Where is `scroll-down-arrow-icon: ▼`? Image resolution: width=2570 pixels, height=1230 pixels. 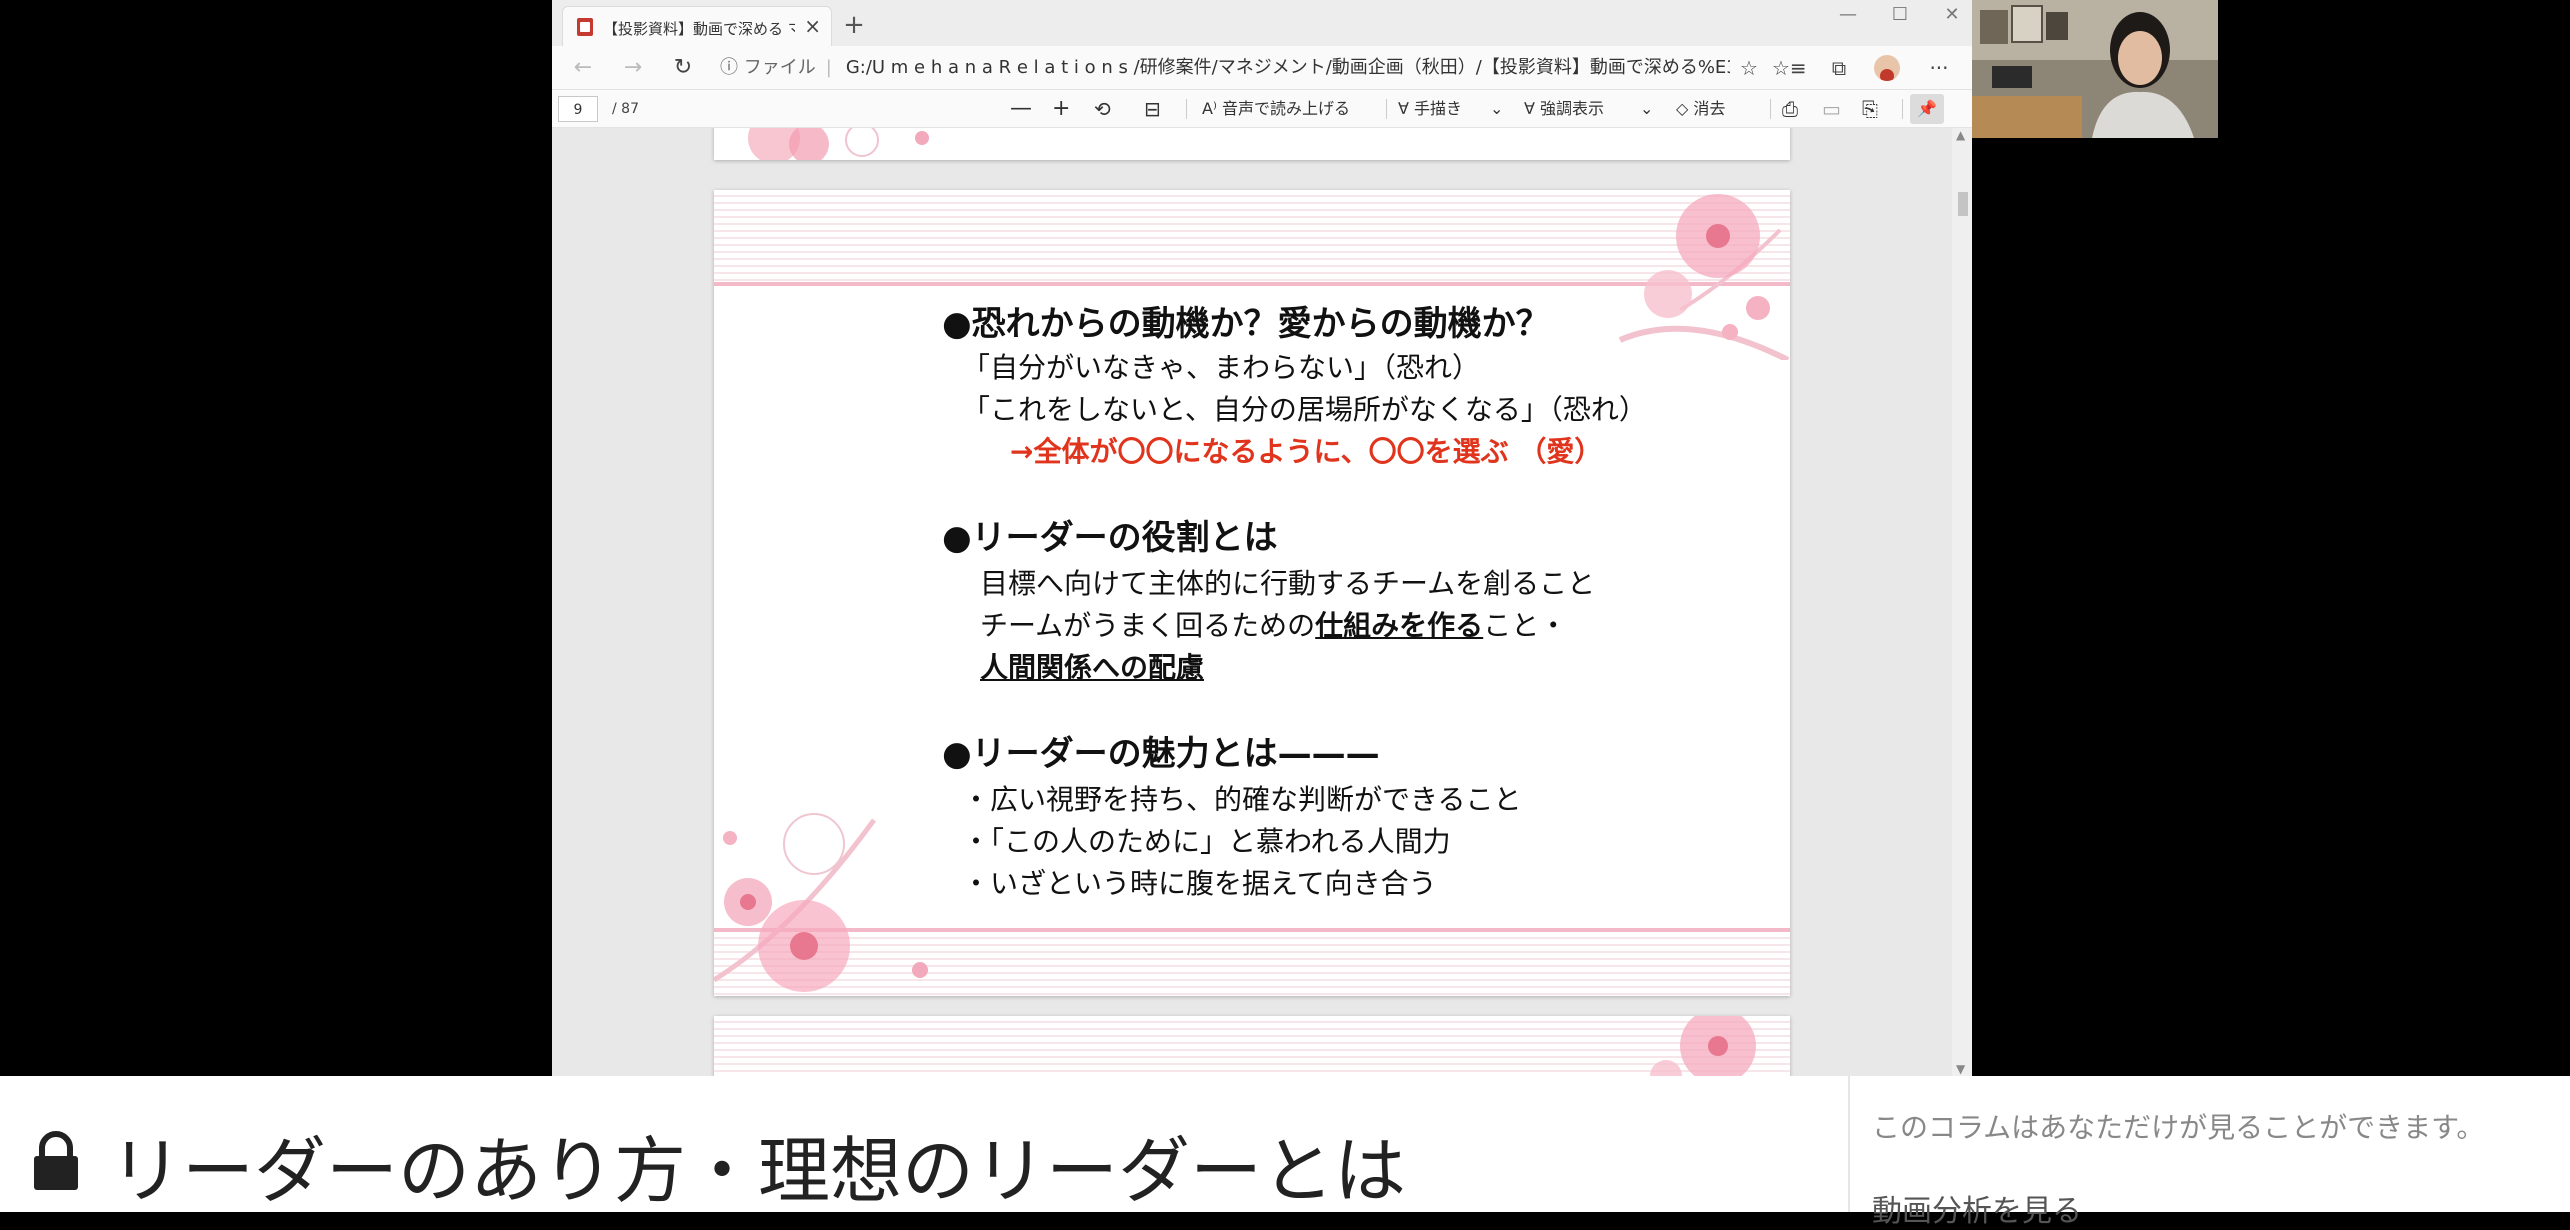
scroll-down-arrow-icon: ▼ is located at coordinates (1960, 1069).